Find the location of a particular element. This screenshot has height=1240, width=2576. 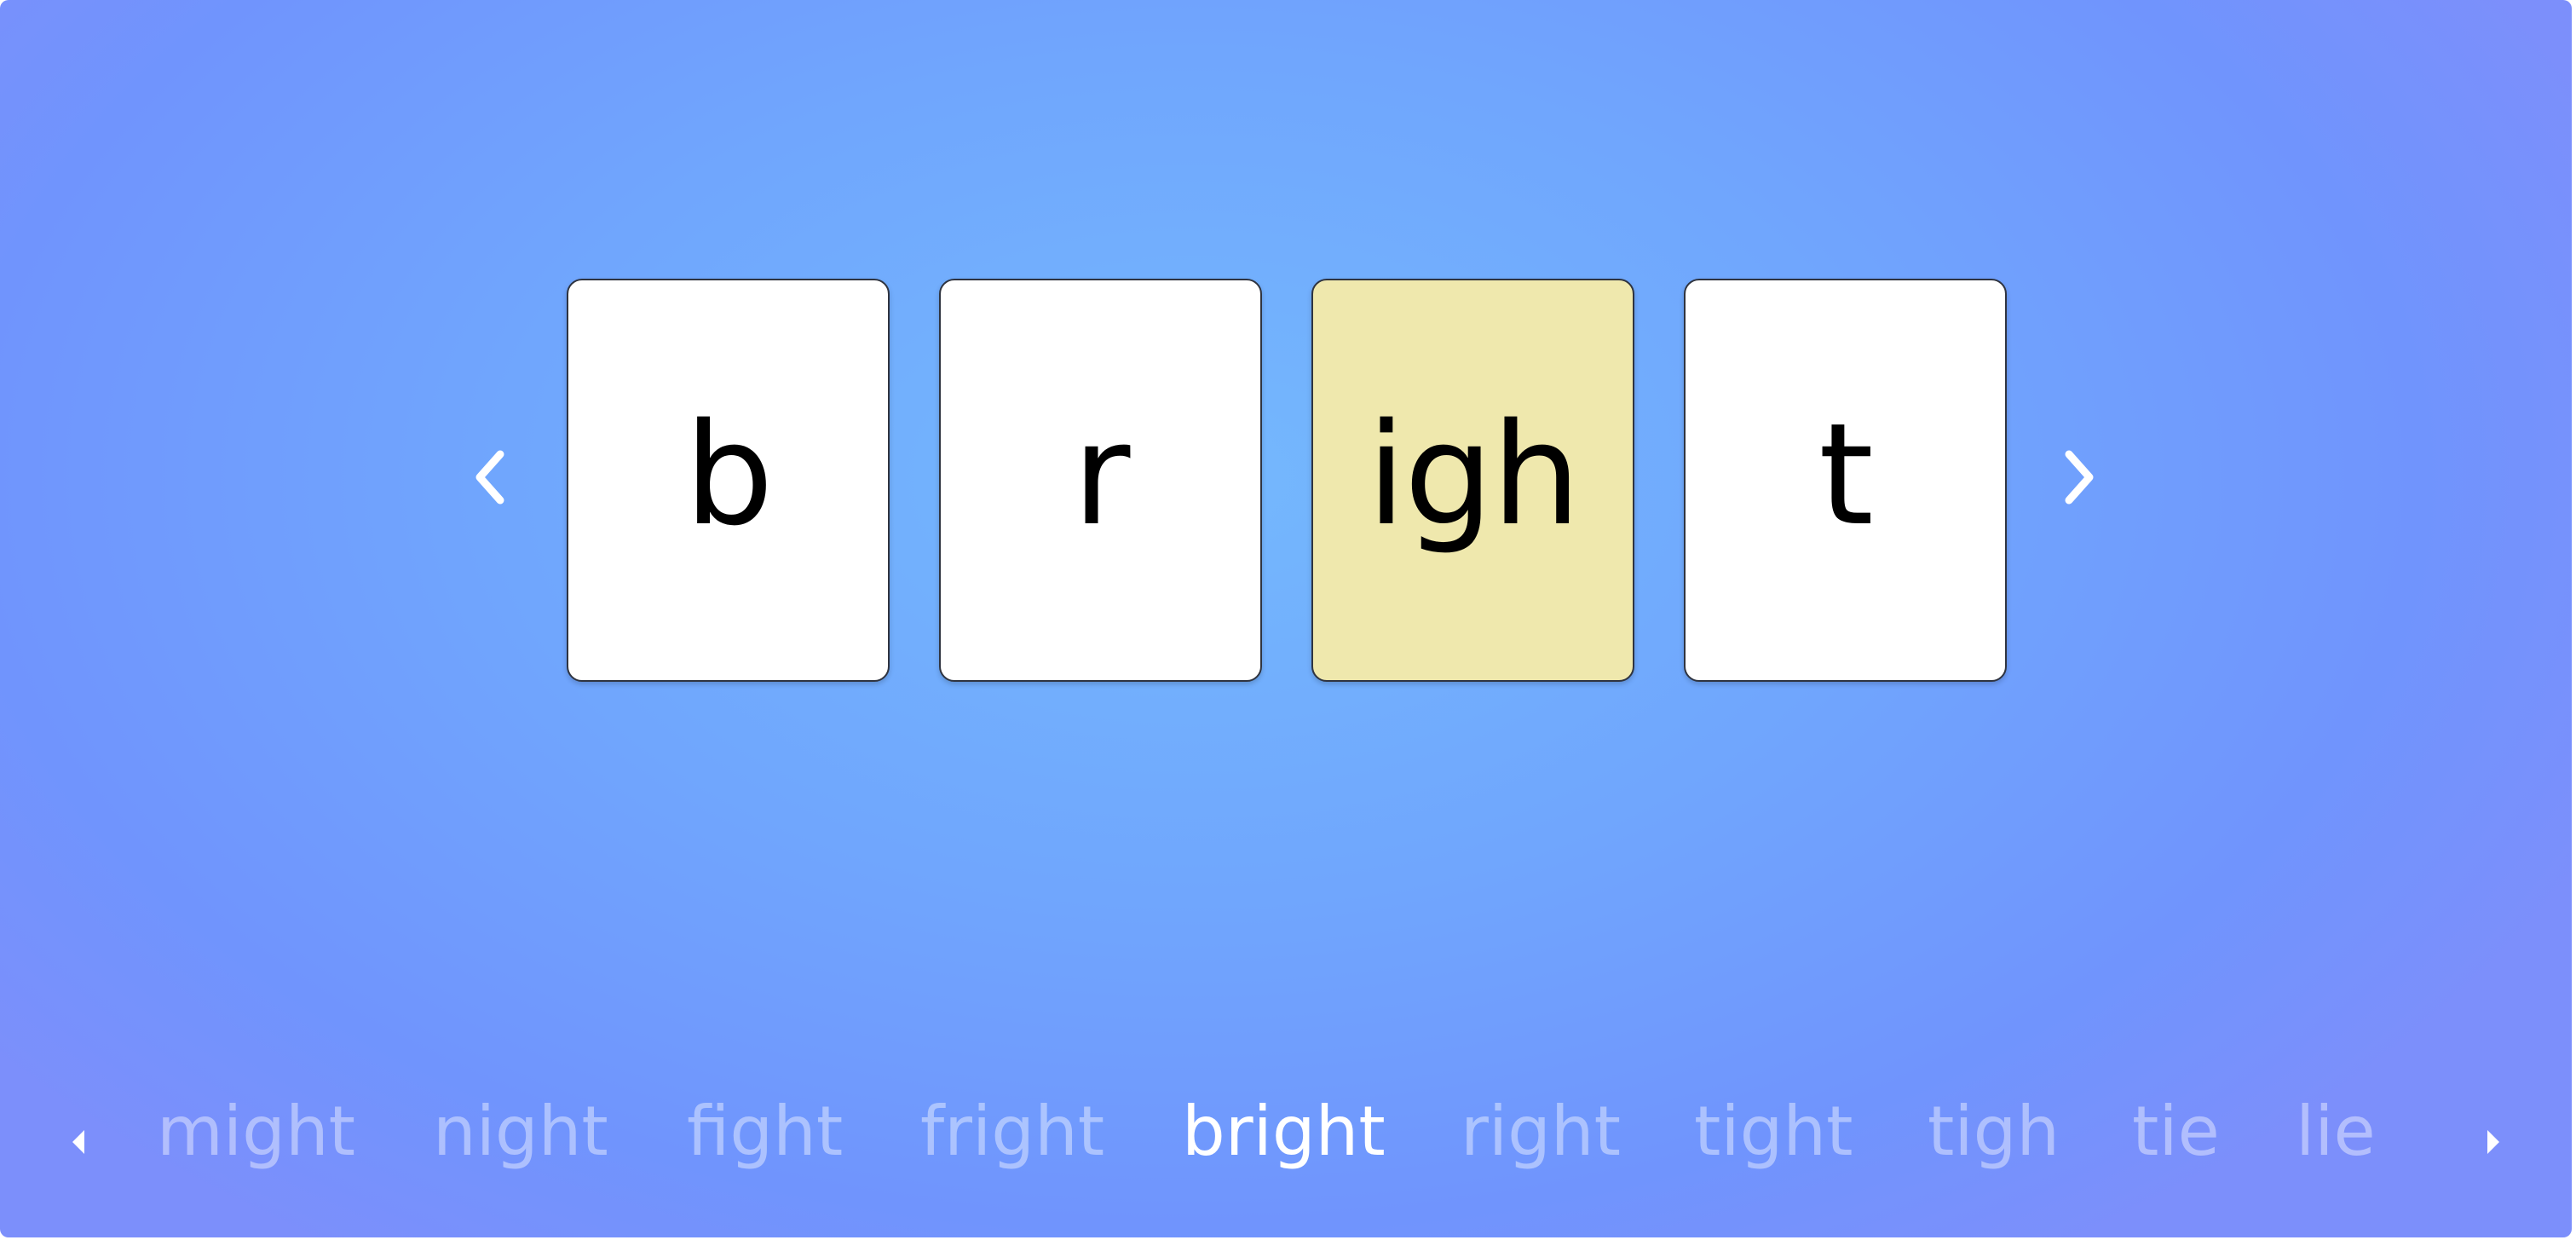

tile-letters: igh is located at coordinates (1473, 475).